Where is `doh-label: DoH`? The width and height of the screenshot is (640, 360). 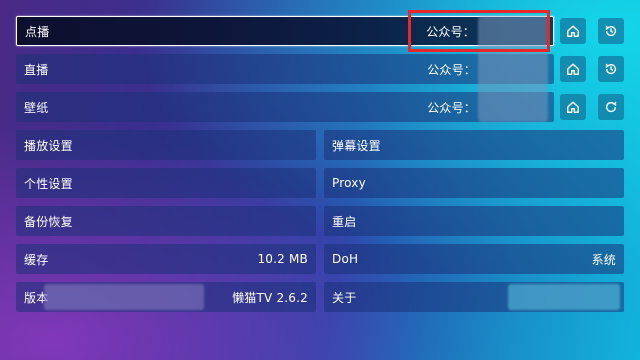 doh-label: DoH is located at coordinates (345, 259).